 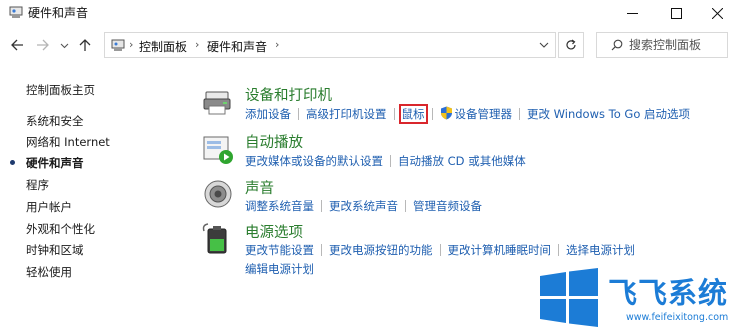 What do you see at coordinates (314, 161) in the screenshot?
I see `link-change-media-defaults: 更改媒体或设备的默认设置` at bounding box center [314, 161].